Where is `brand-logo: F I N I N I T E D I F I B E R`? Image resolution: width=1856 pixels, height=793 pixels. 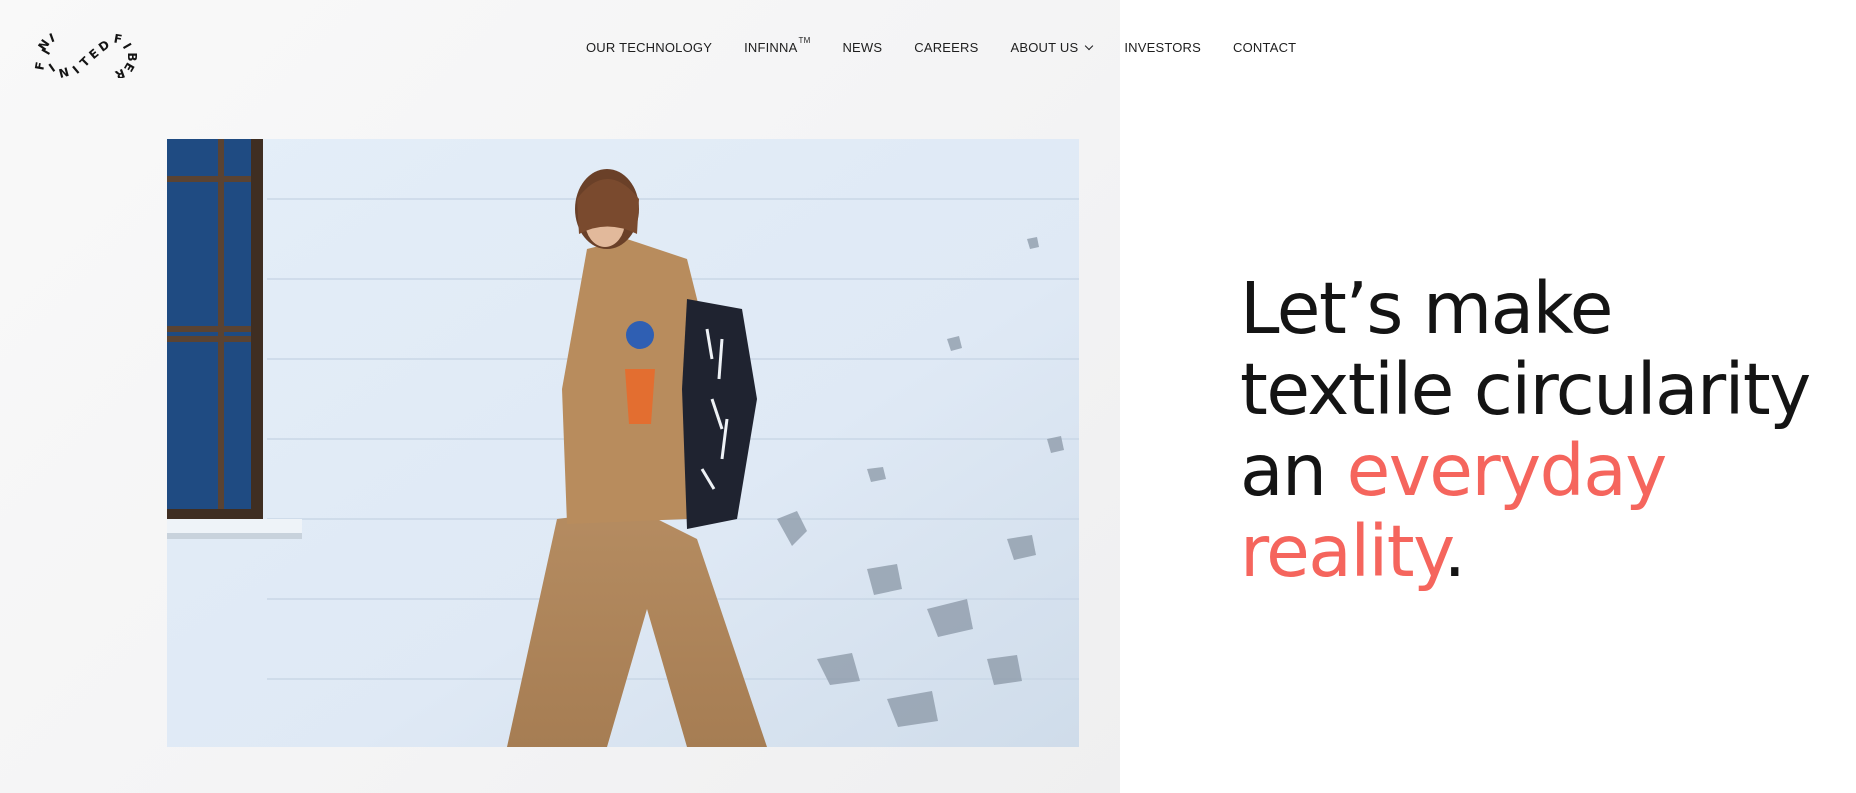 brand-logo: F I N I N I T E D I F I B E R is located at coordinates (83, 47).